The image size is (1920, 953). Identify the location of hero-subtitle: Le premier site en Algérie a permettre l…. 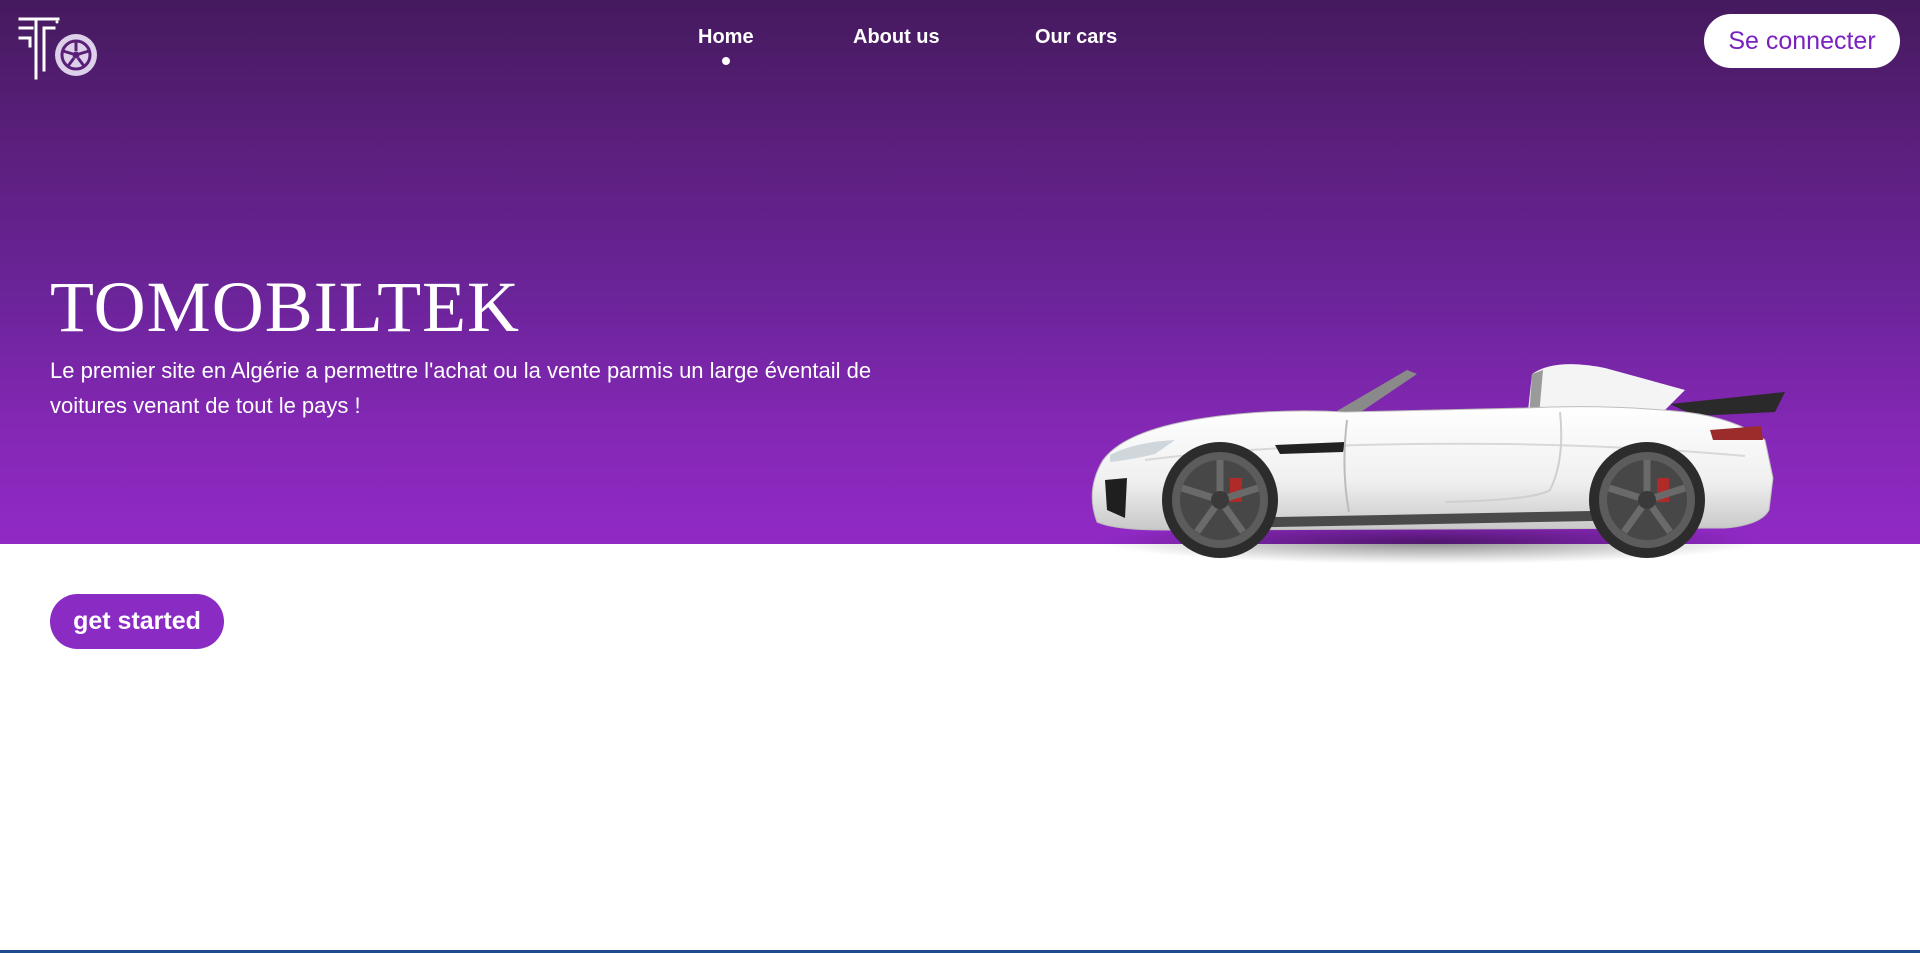
(461, 388).